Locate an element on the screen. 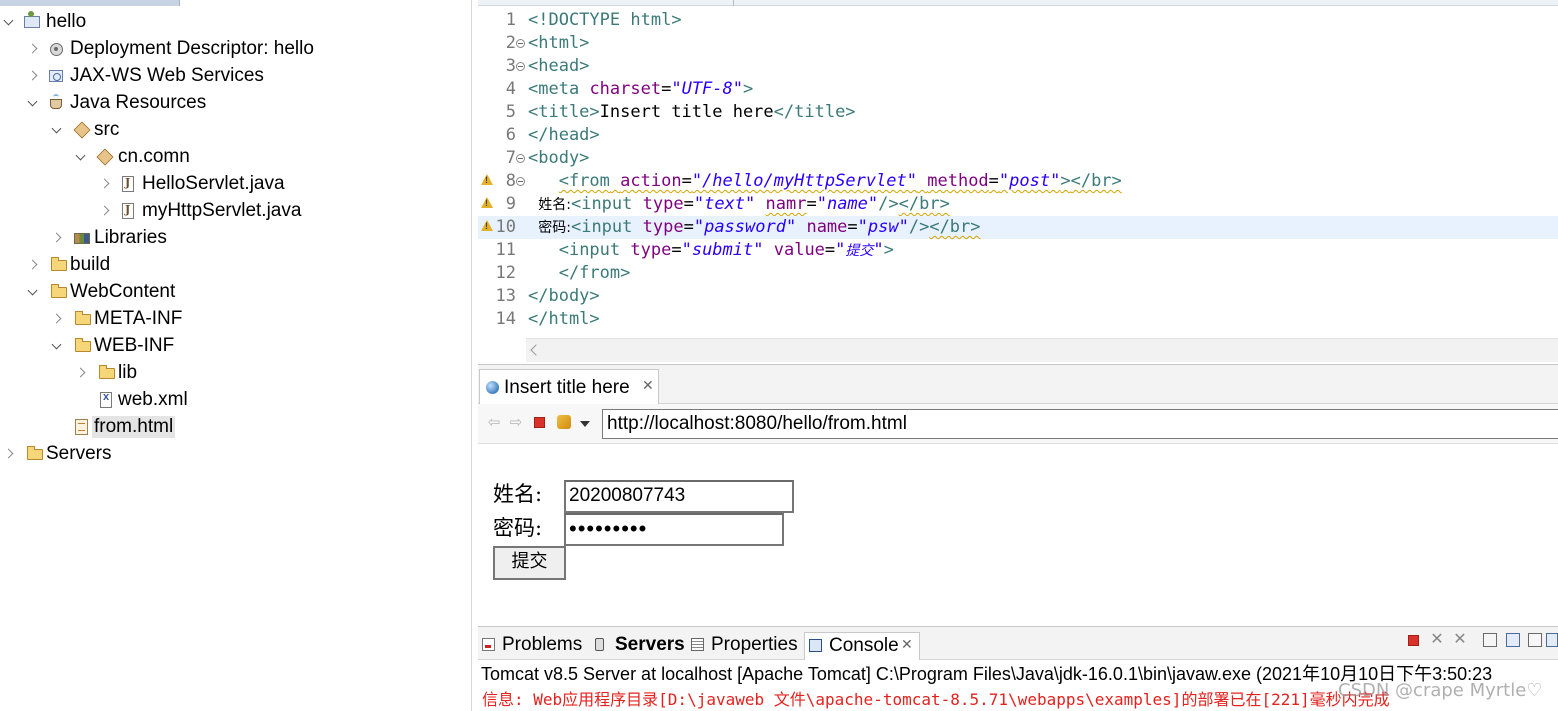  clear-console-icon is located at coordinates (1490, 640).